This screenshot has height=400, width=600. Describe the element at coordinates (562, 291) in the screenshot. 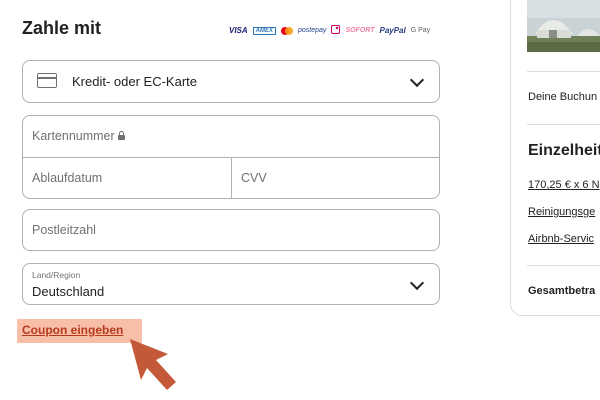

I see `total-label: Gesamtbetra` at that location.